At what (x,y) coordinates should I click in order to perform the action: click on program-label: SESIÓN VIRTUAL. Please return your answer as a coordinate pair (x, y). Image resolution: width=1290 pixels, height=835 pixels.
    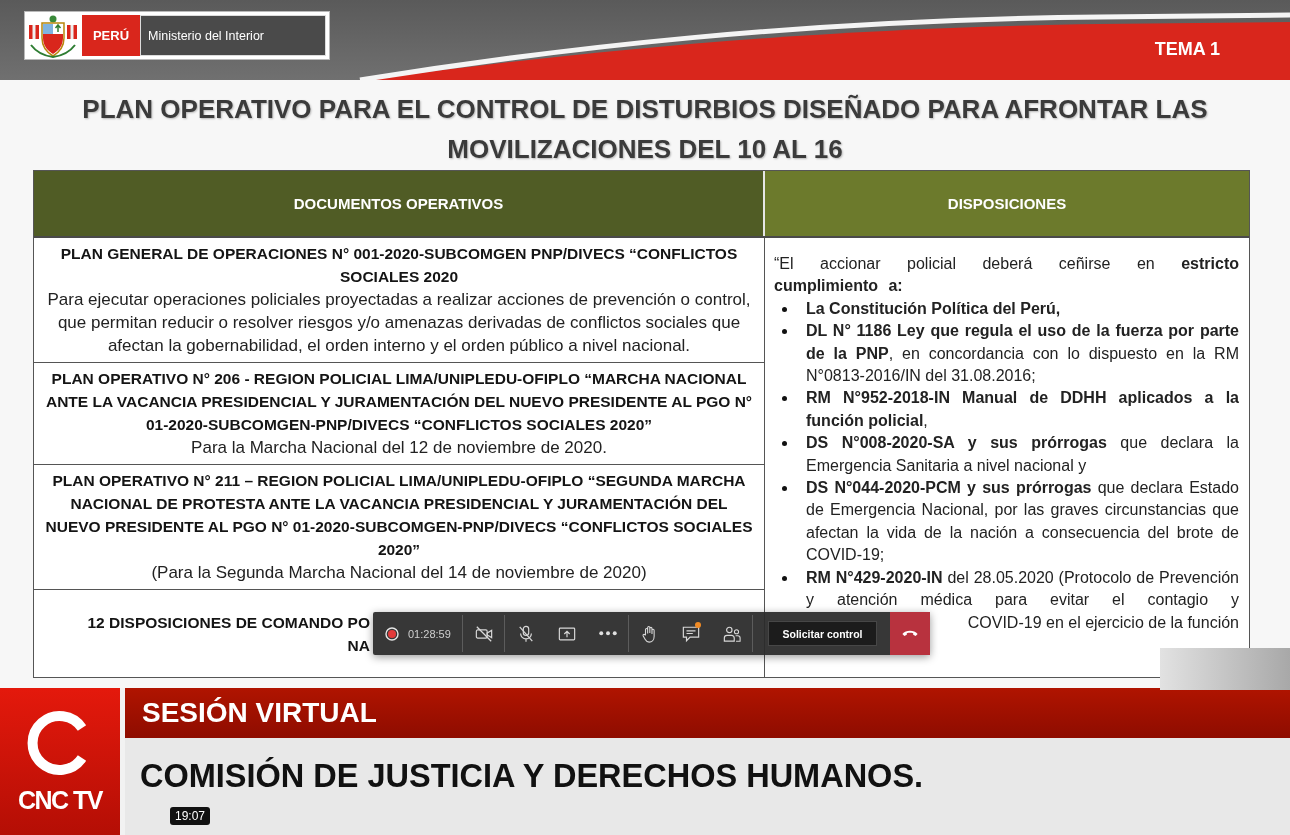
    Looking at the image, I should click on (259, 713).